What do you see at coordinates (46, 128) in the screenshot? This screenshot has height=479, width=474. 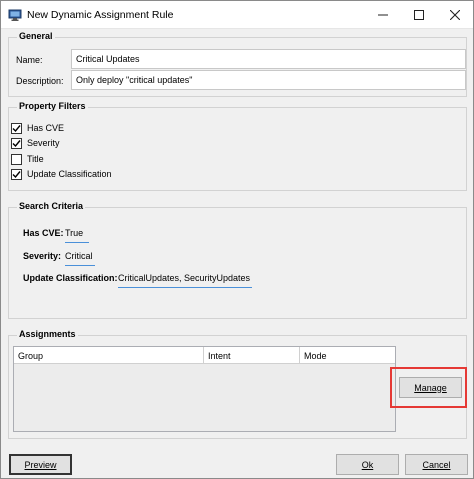 I see `filter-label: Has CVE` at bounding box center [46, 128].